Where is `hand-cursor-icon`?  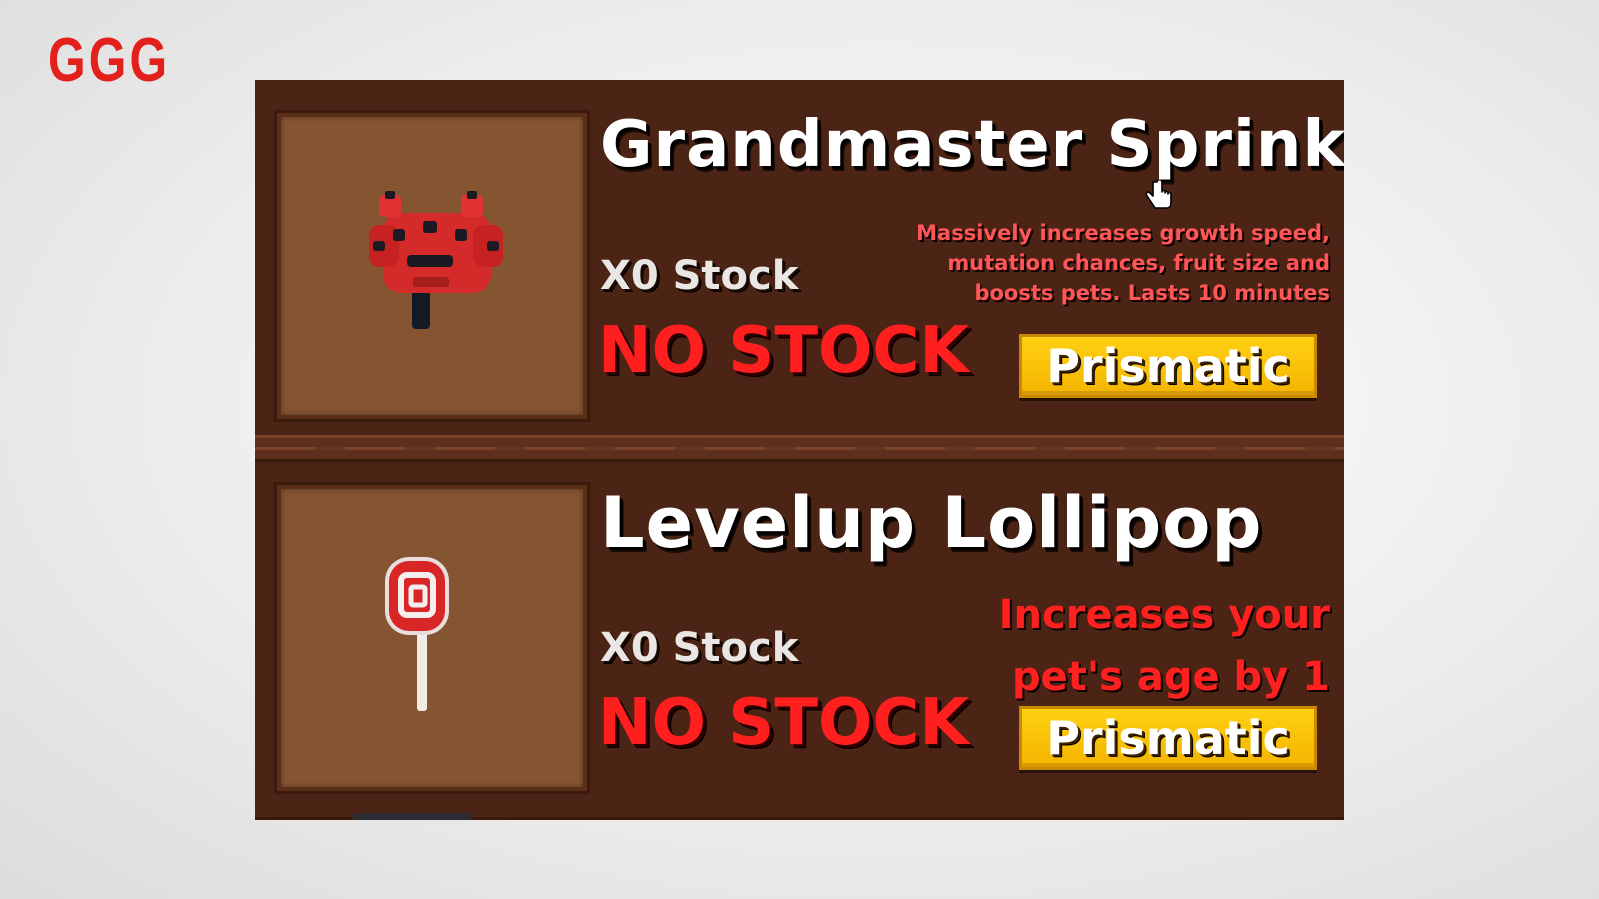
hand-cursor-icon is located at coordinates (1158, 194).